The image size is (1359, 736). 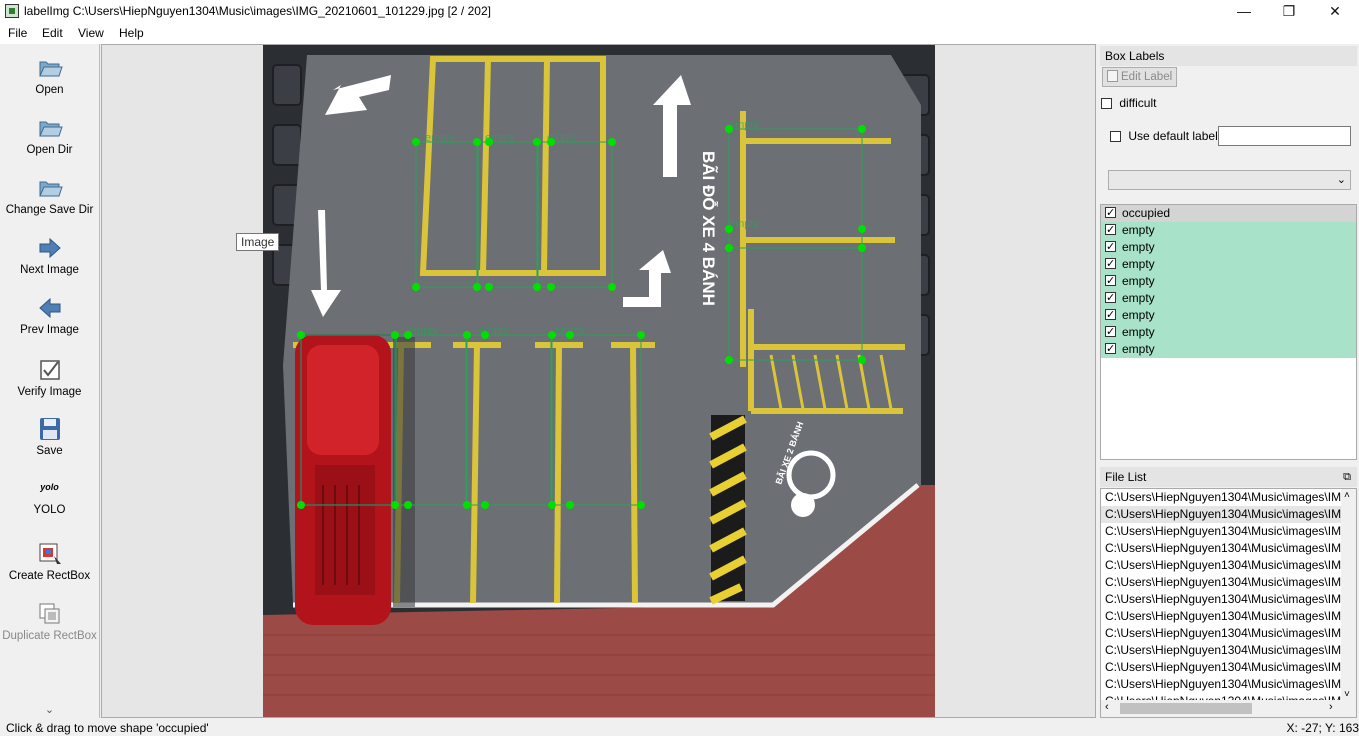 What do you see at coordinates (679, 33) in the screenshot?
I see `menu-bar: File Edit View Help` at bounding box center [679, 33].